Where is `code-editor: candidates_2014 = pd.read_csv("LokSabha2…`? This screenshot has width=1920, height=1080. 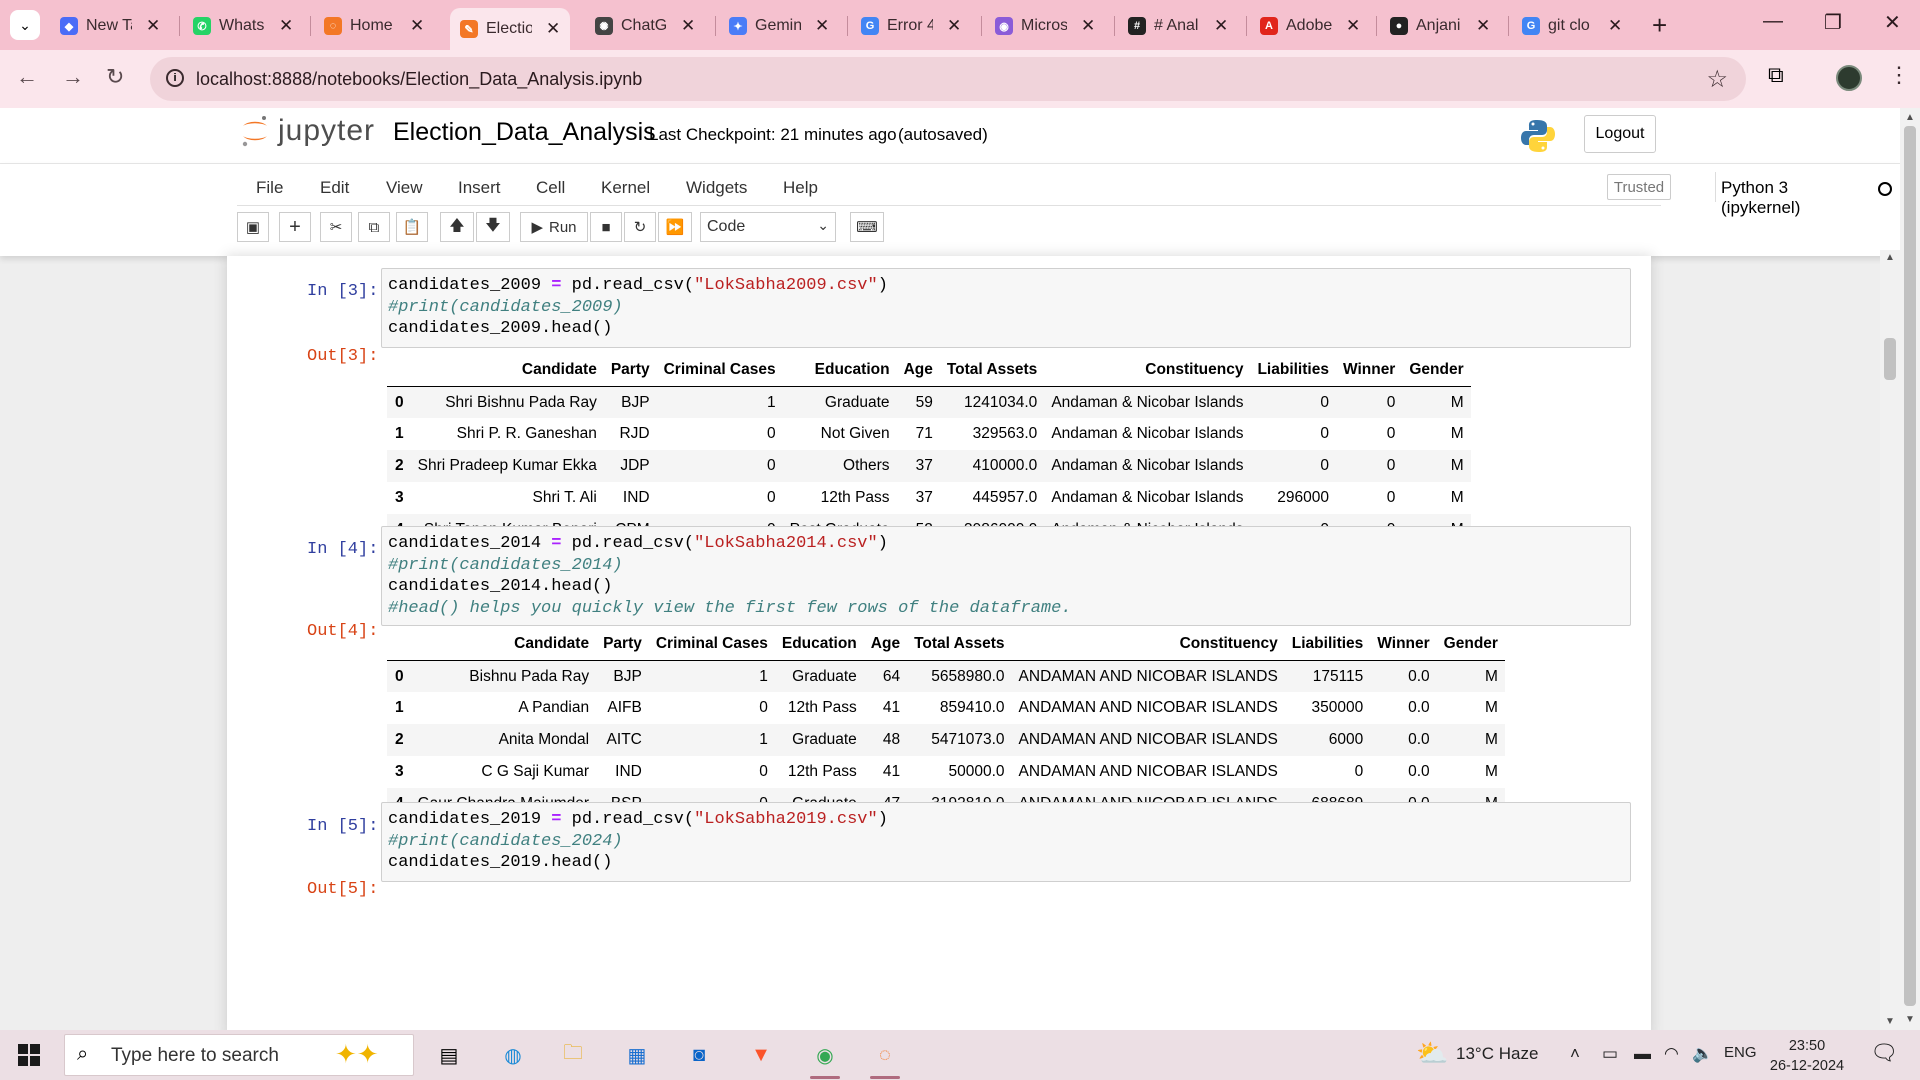 code-editor: candidates_2014 = pd.read_csv("LokSabha2… is located at coordinates (1006, 576).